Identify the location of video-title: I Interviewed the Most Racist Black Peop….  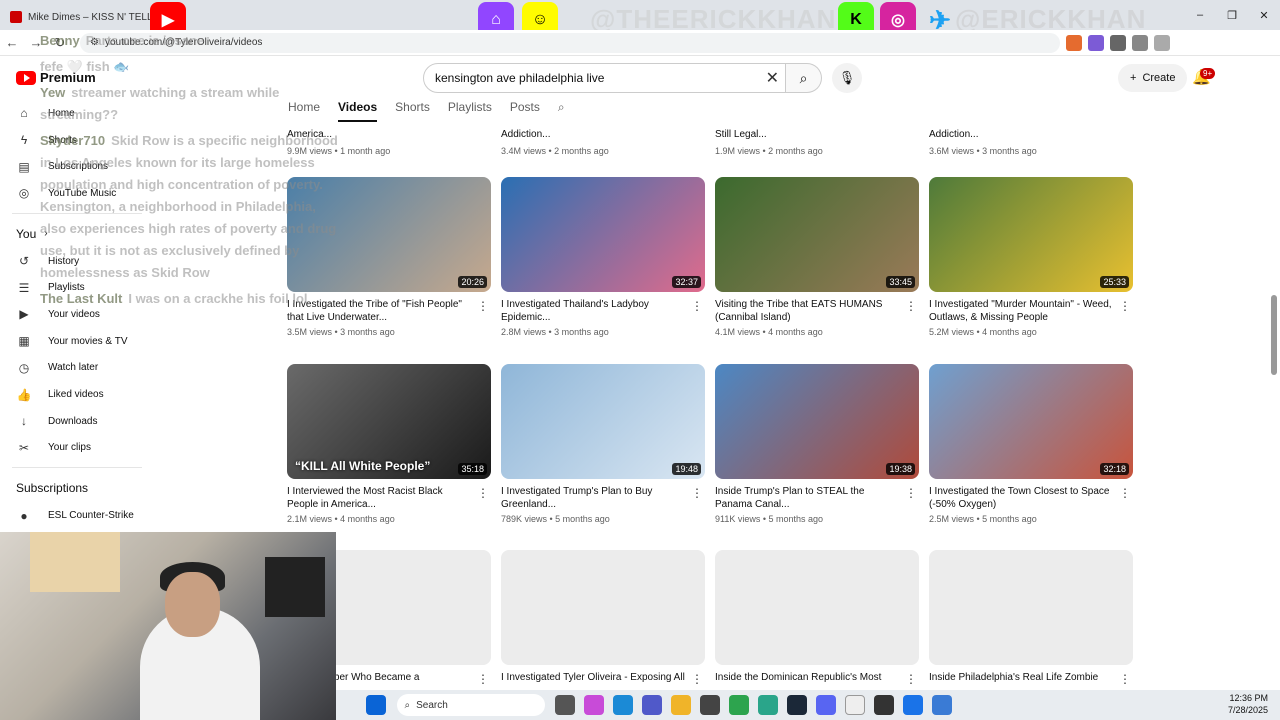
(380, 498).